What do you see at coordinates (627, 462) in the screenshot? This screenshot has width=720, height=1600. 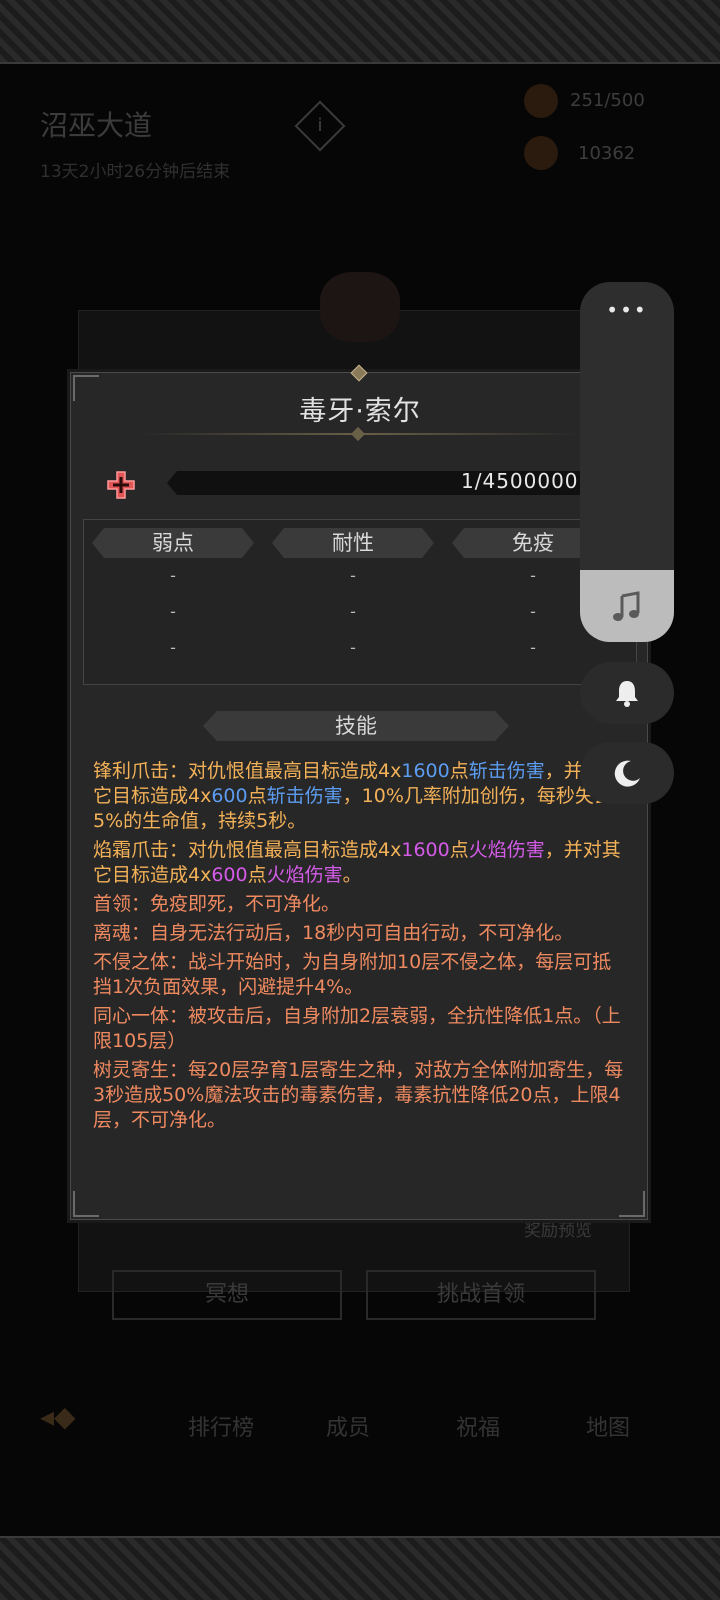 I see `floating-toolbar: •••` at bounding box center [627, 462].